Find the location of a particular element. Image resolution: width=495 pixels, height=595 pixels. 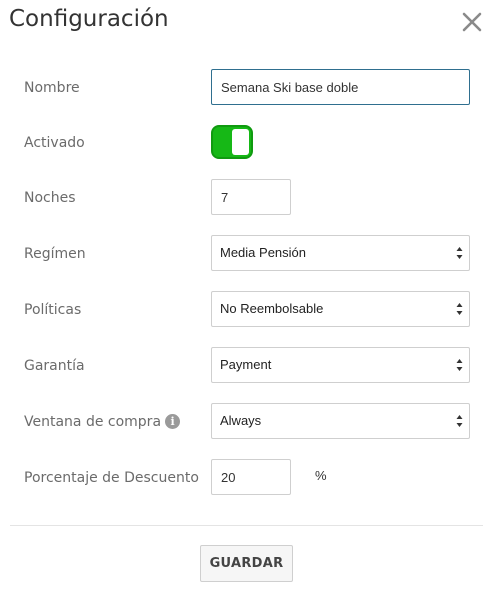

noches-label: Noches is located at coordinates (50, 198).